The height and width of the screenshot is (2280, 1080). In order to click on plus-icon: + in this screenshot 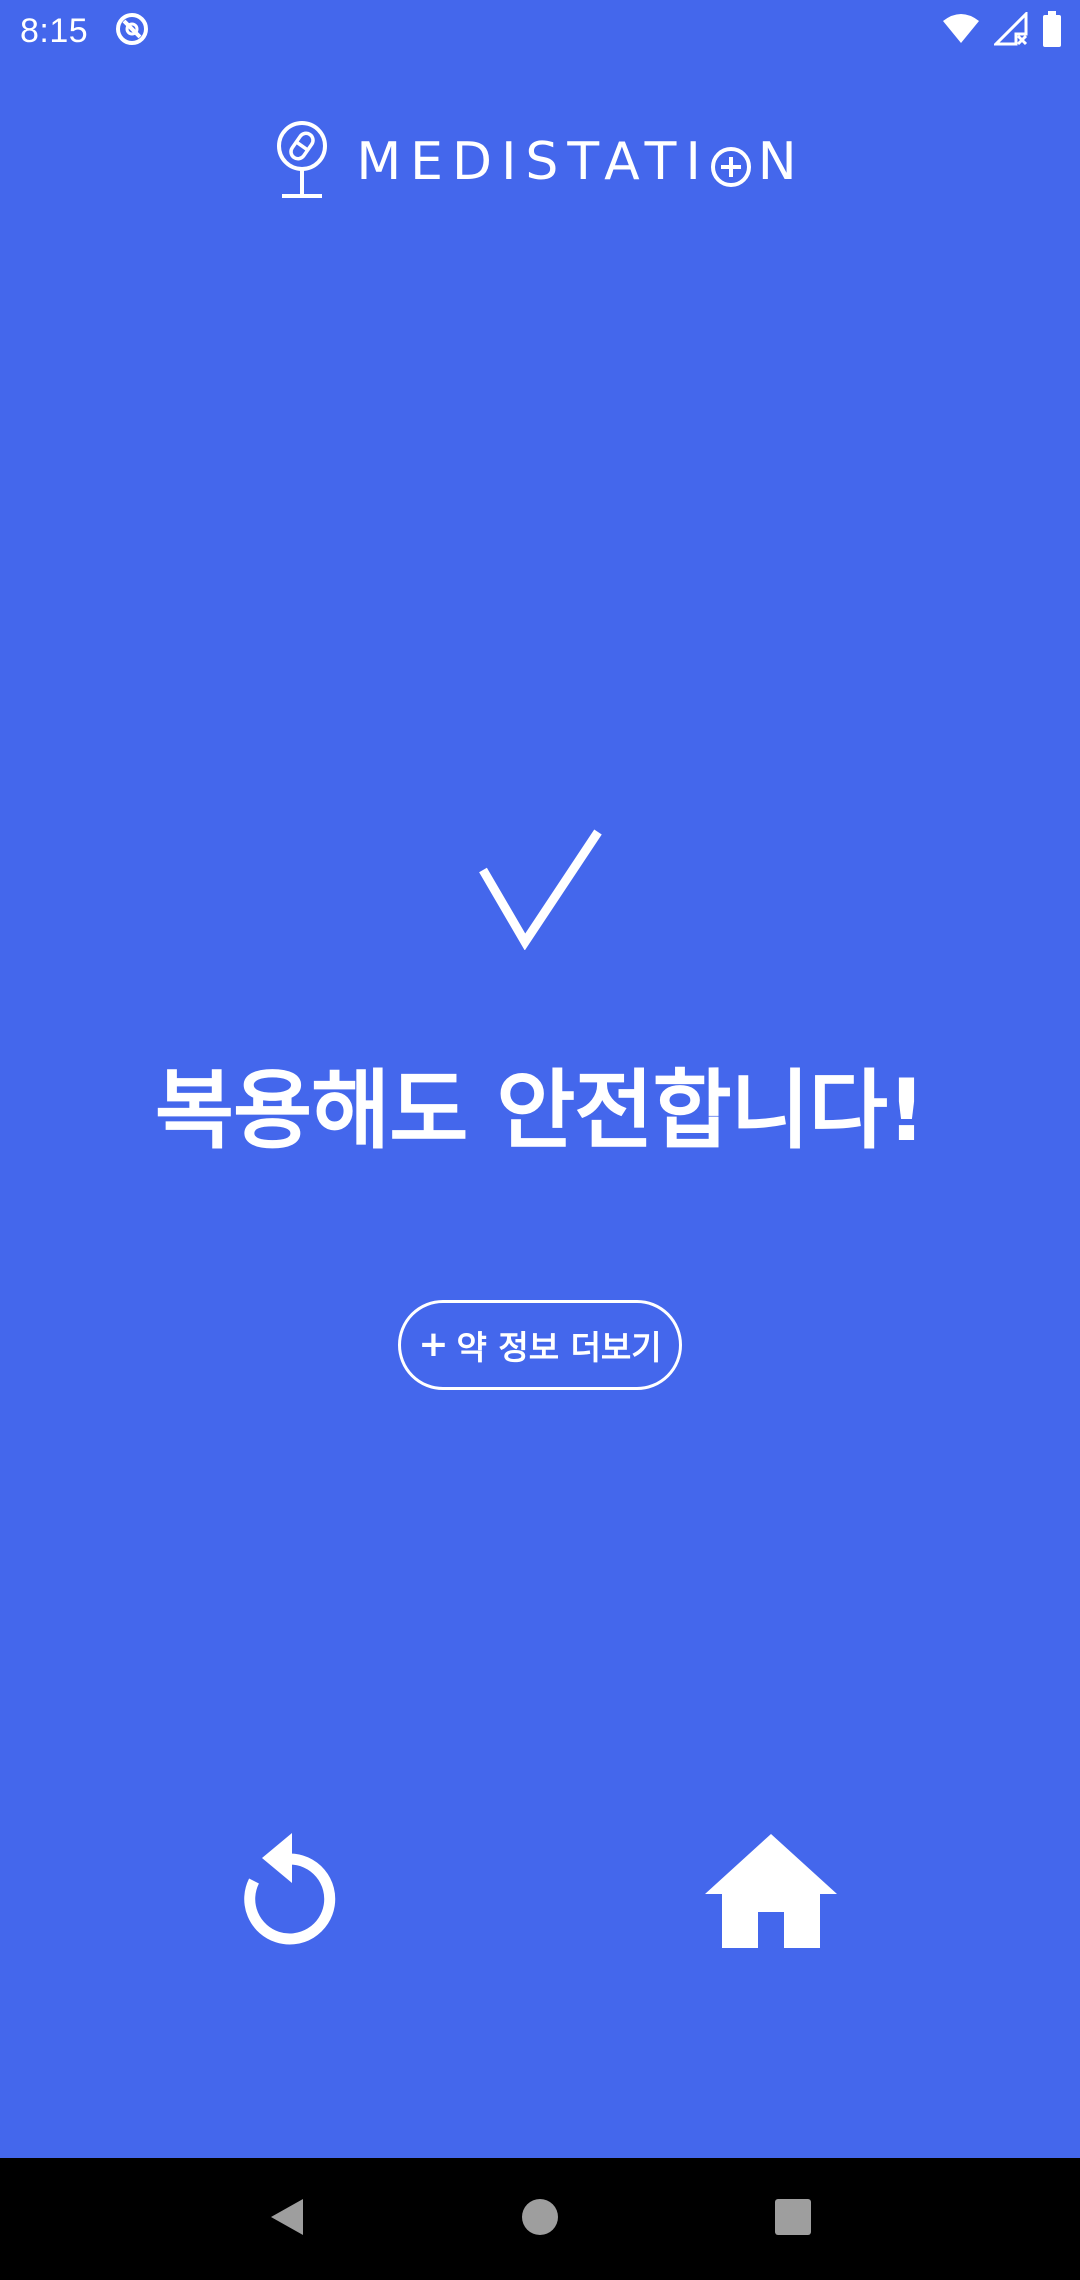, I will do `click(433, 1344)`.